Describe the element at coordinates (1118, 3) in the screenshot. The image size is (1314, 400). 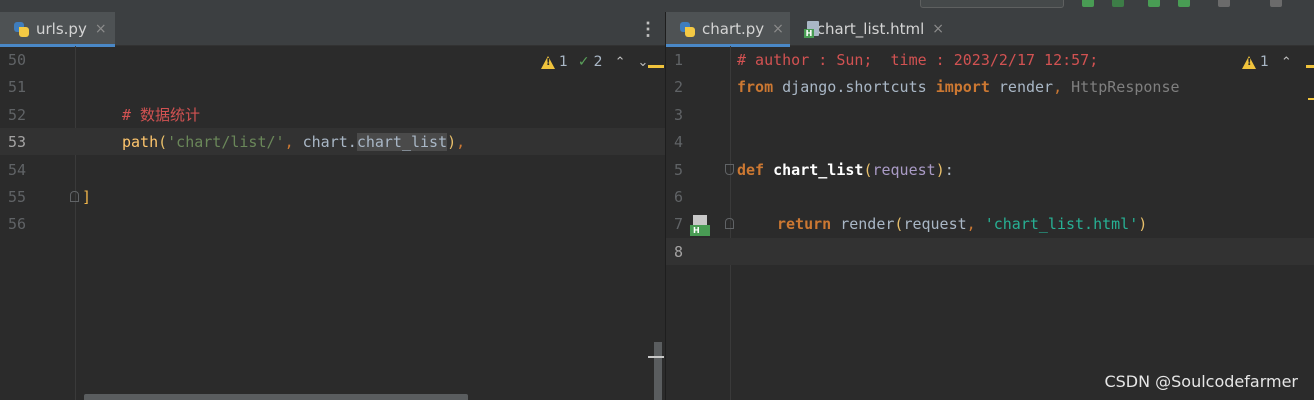
I see `debug-icon` at that location.